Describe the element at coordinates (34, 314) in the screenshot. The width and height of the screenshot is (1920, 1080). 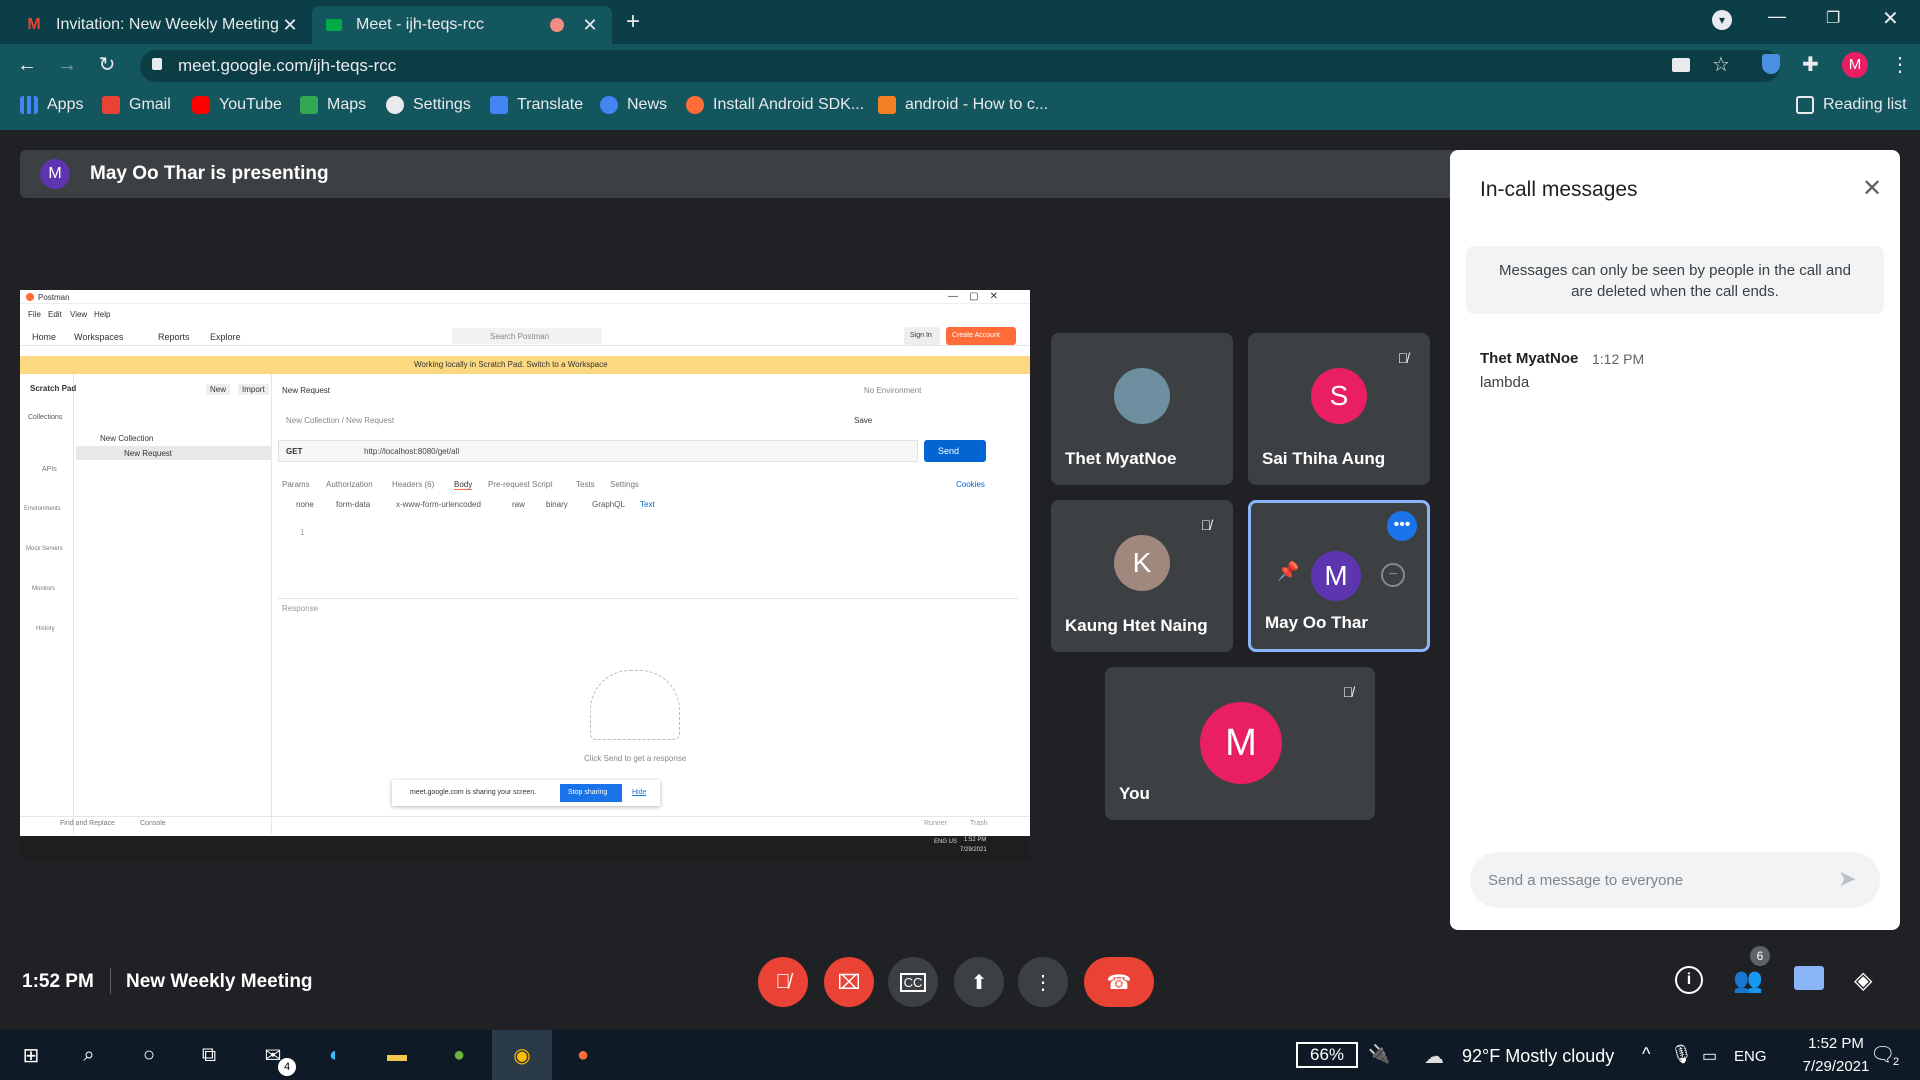
I see `pm-menu-file: File` at that location.